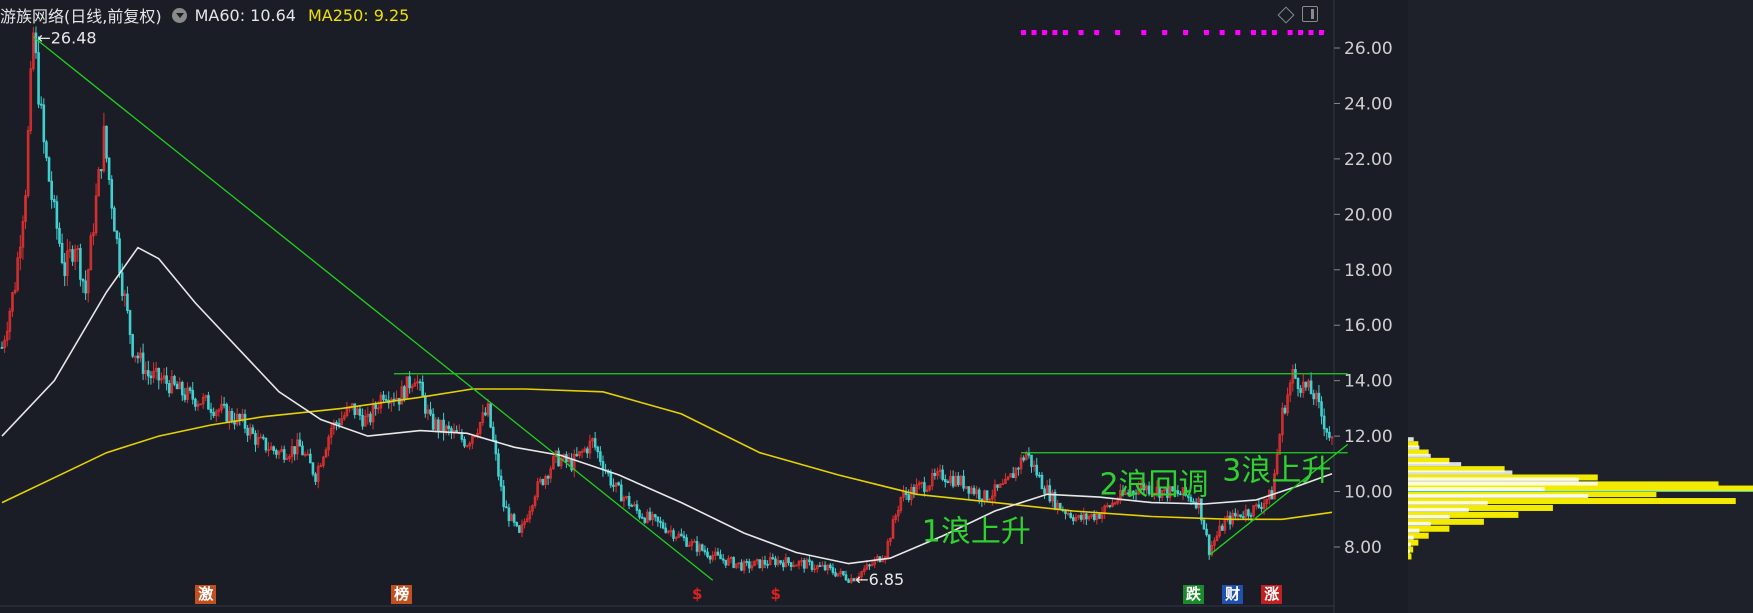  What do you see at coordinates (1272, 594) in the screenshot?
I see `event-marker: 涨` at bounding box center [1272, 594].